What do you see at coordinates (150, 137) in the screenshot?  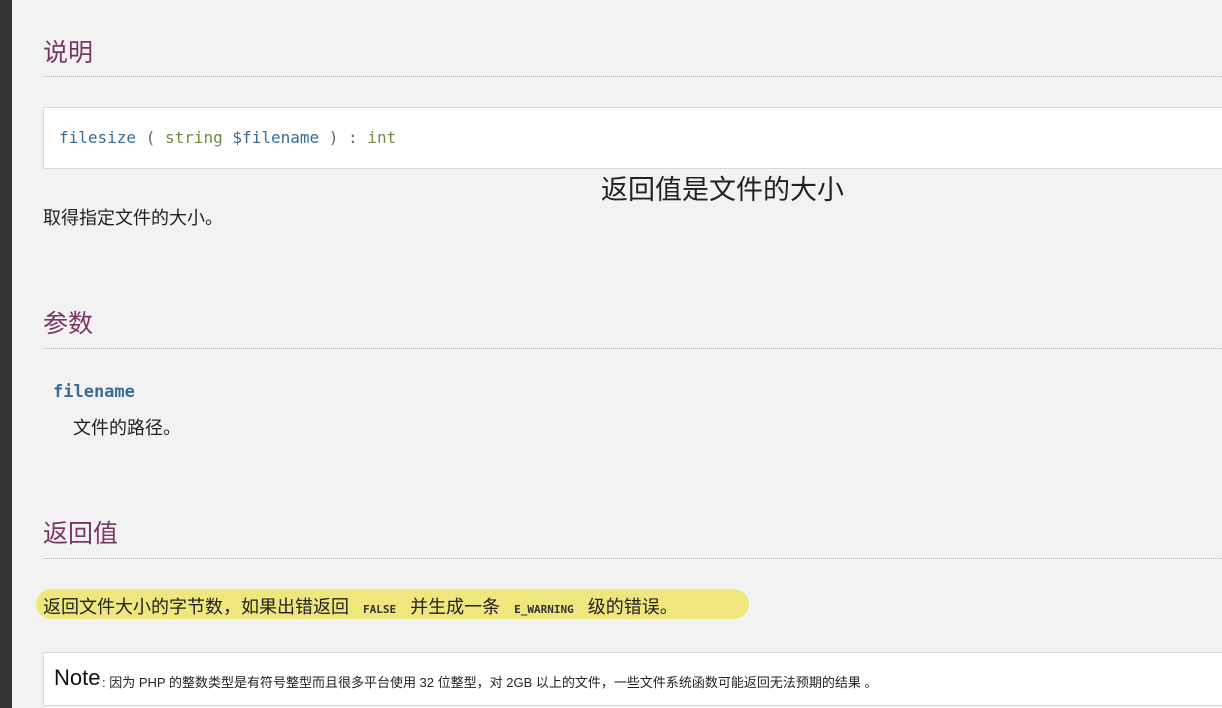 I see `open-paren: (` at bounding box center [150, 137].